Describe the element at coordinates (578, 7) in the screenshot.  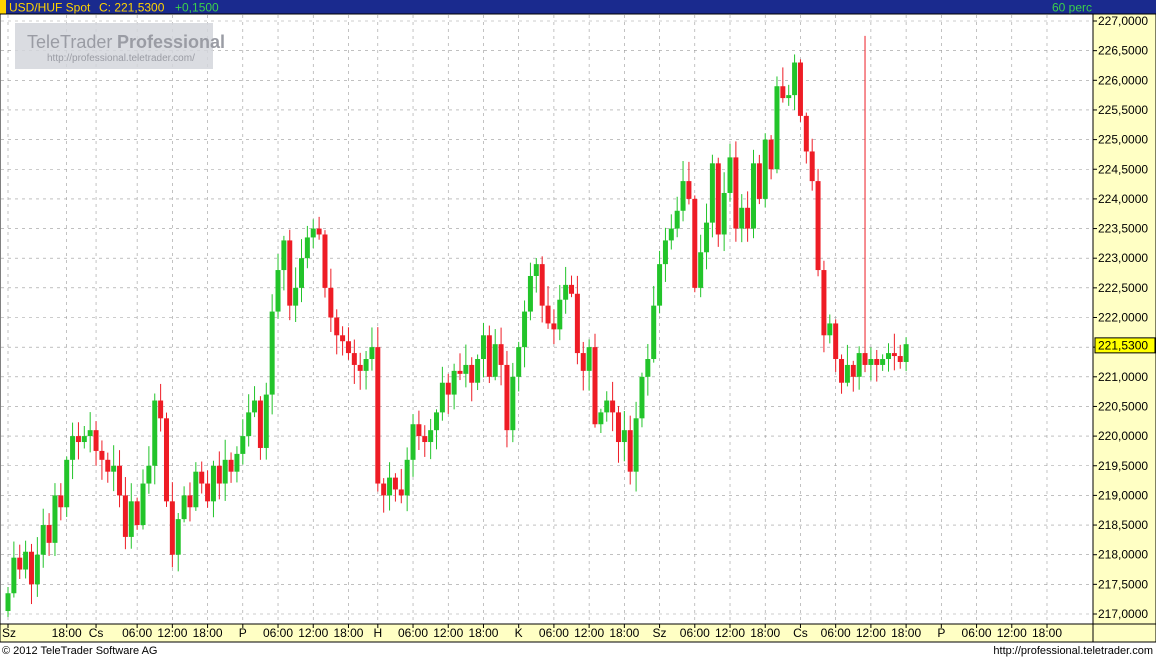
I see `header-bar` at that location.